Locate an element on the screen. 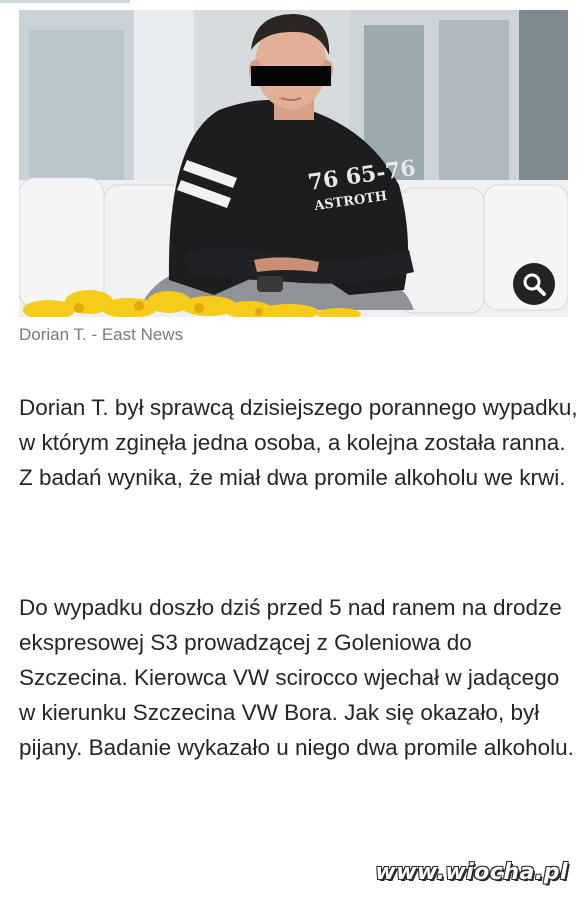 This screenshot has width=584, height=900. photo-caption: Dorian T. - East News is located at coordinates (101, 334).